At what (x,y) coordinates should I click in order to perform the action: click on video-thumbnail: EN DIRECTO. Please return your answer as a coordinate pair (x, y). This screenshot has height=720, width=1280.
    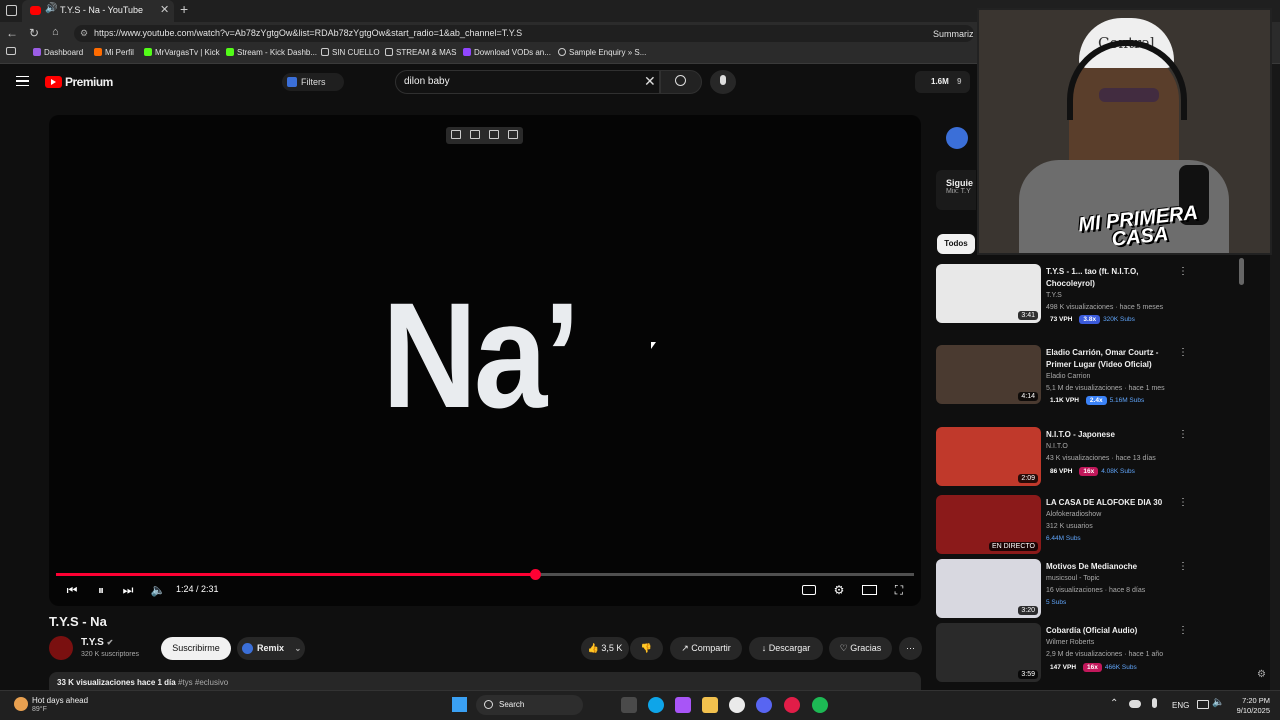
    Looking at the image, I should click on (988, 524).